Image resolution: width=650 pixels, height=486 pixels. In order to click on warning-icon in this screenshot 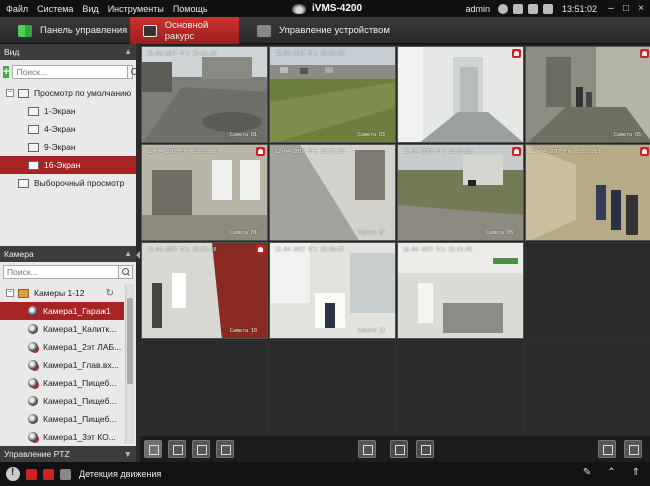, I will do `click(13, 474)`.